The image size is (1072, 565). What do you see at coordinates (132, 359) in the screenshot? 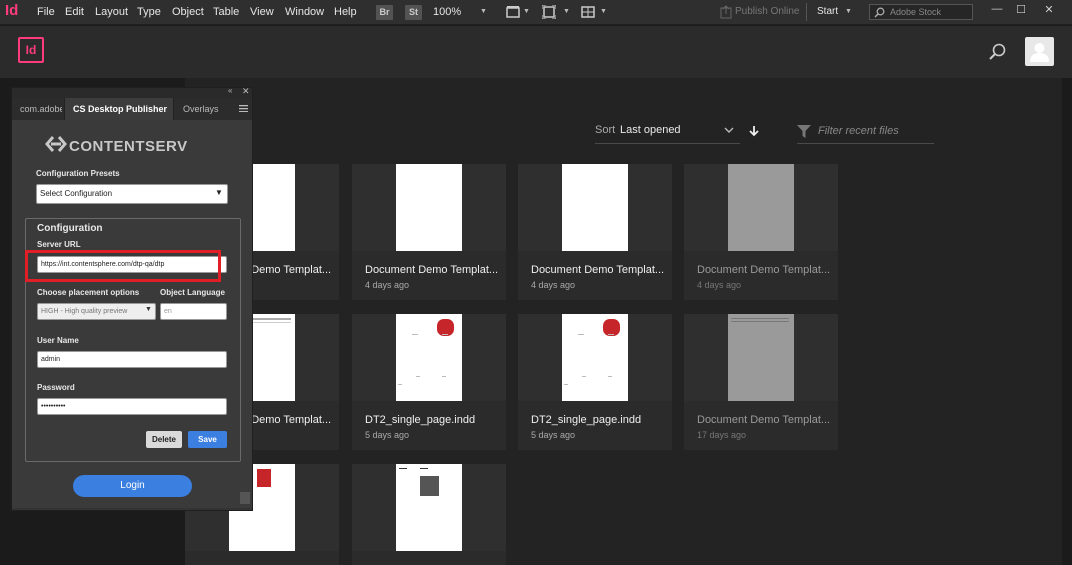
I see `user-name-input: admin` at bounding box center [132, 359].